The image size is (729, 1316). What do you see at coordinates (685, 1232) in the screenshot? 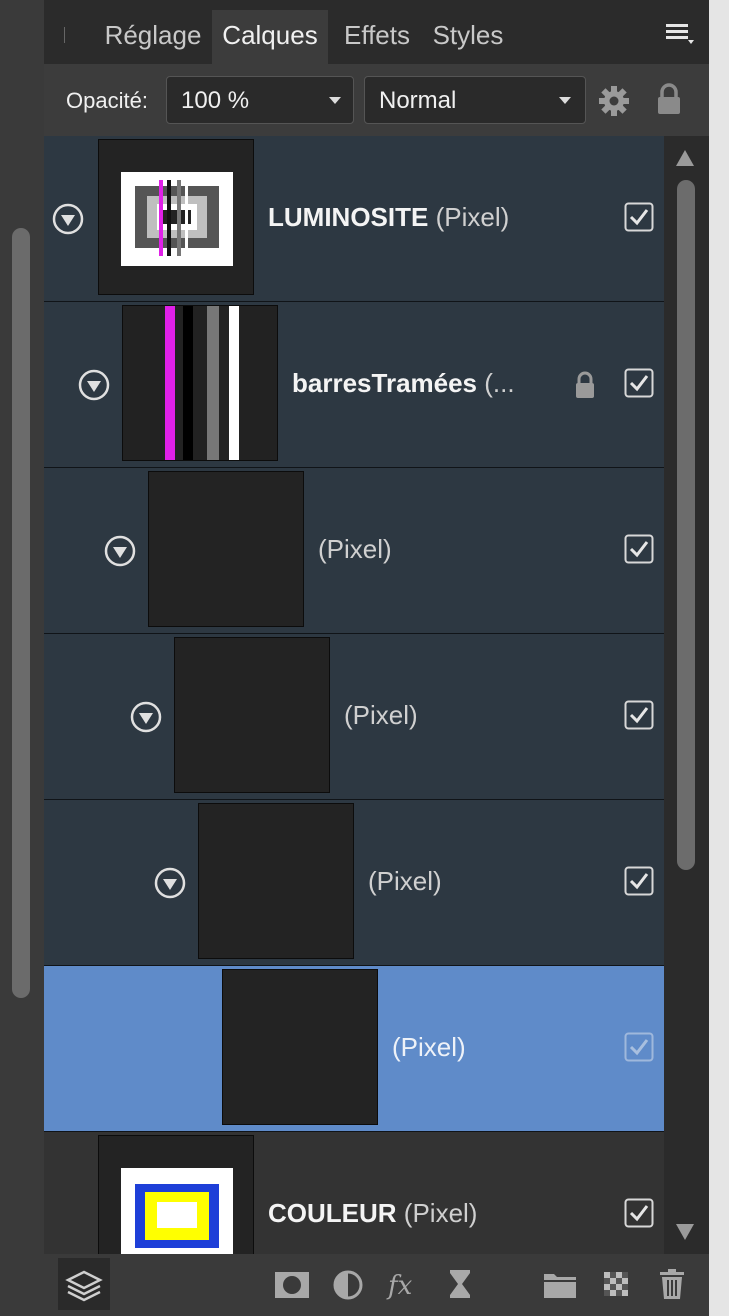
I see `scroll-down-arrow-icon` at bounding box center [685, 1232].